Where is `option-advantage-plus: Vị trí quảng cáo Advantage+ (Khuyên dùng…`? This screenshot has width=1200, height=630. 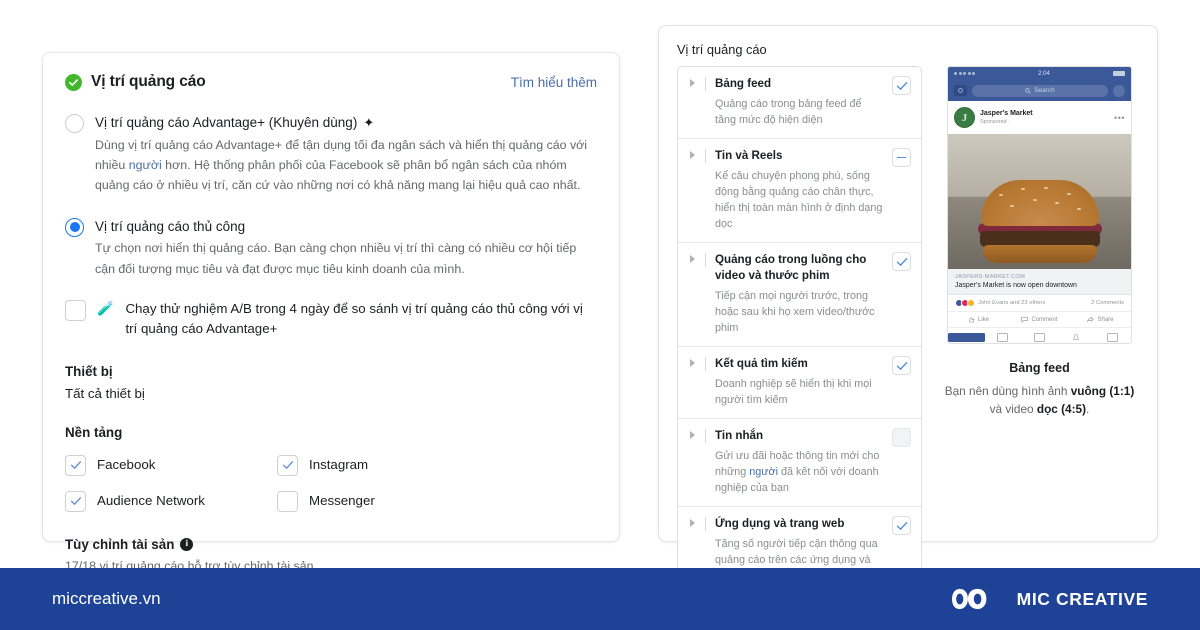 option-advantage-plus: Vị trí quảng cáo Advantage+ (Khuyên dùng… is located at coordinates (331, 154).